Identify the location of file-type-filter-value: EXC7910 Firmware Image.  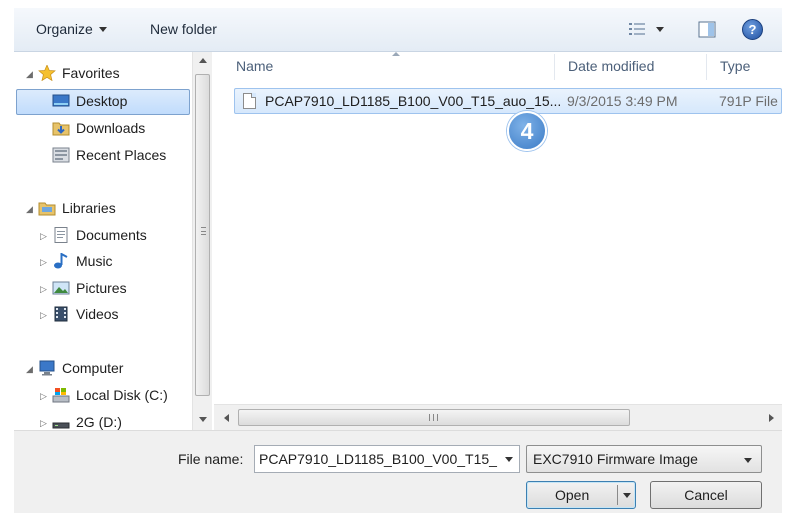
(615, 459).